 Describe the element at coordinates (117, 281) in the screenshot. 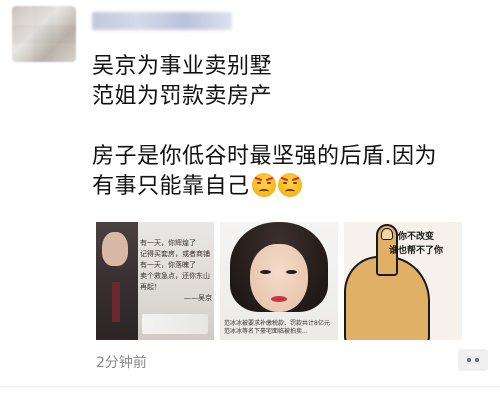

I see `man-figure` at that location.